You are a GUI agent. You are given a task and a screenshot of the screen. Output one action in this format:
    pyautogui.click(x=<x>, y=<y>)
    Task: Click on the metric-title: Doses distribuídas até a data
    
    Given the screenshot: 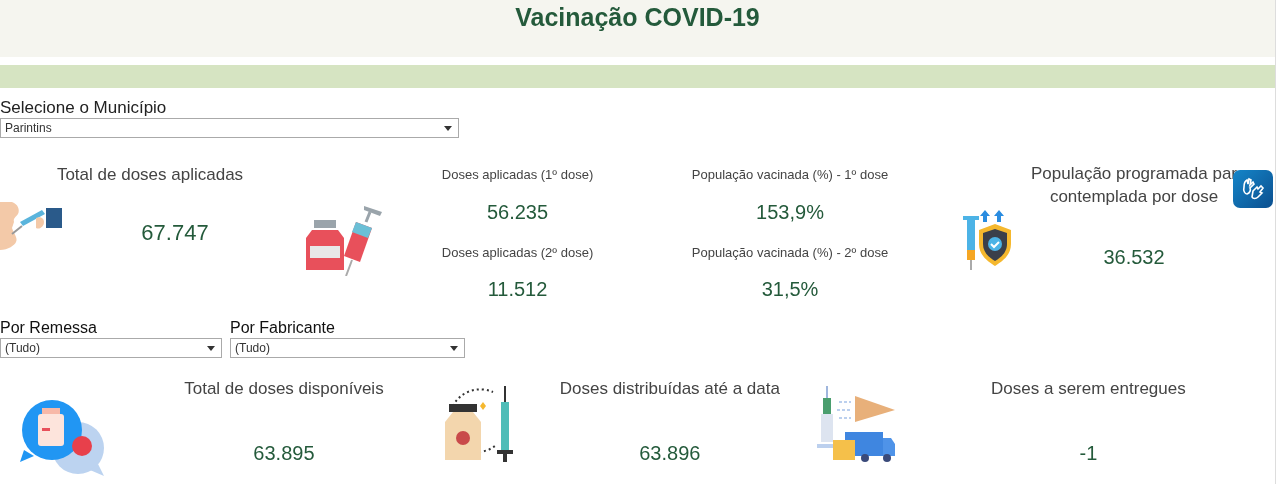 What is the action you would take?
    pyautogui.click(x=669, y=389)
    